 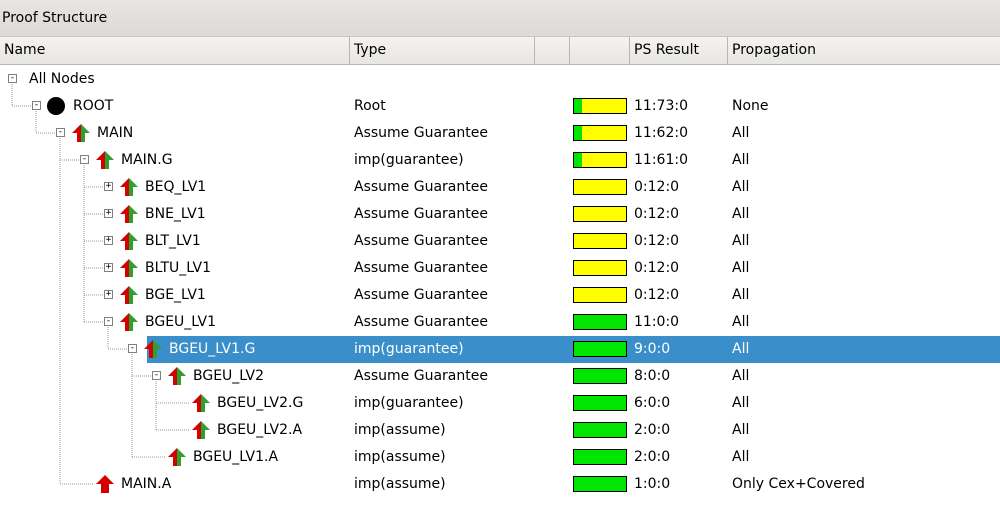 What do you see at coordinates (500, 214) in the screenshot?
I see `tree-row: + BNE_LV1 Assume Guarantee 0:12:0 All` at bounding box center [500, 214].